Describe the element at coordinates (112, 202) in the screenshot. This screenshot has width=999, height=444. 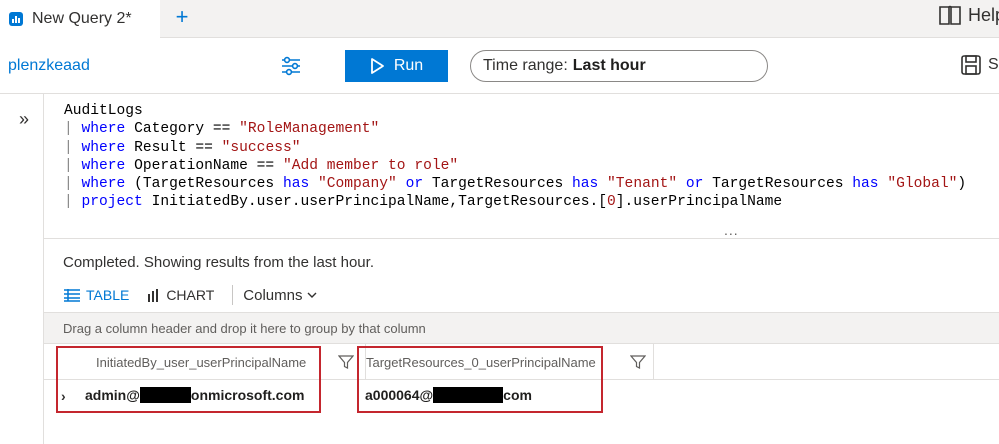
I see `code-keyword: project` at that location.